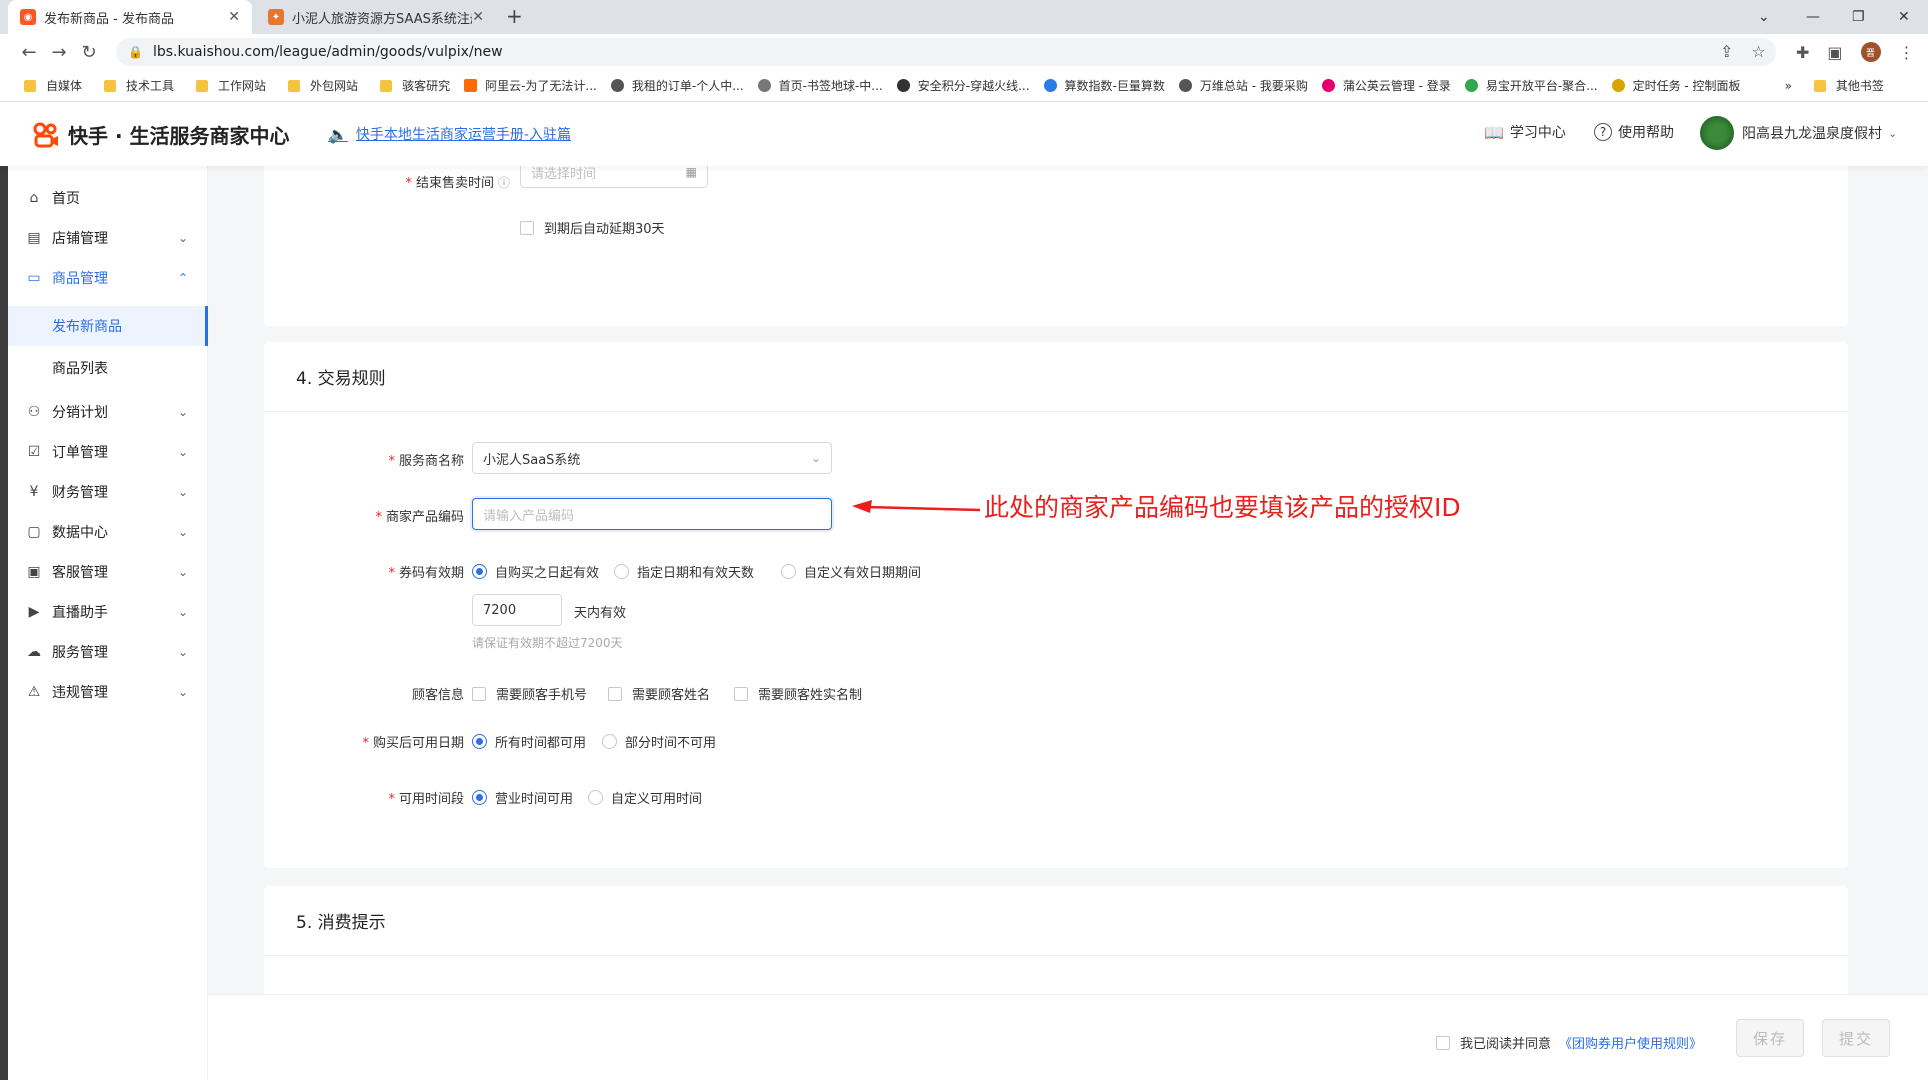 This screenshot has width=1928, height=1080. Describe the element at coordinates (1904, 17) in the screenshot. I see `window-close-icon: ✕` at that location.